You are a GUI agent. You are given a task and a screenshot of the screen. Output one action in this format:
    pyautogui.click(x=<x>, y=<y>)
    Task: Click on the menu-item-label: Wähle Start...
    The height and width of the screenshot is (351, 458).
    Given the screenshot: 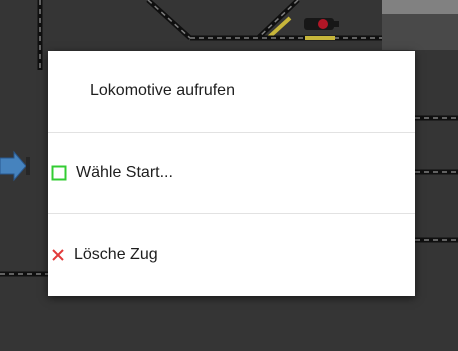 What is the action you would take?
    pyautogui.click(x=124, y=172)
    